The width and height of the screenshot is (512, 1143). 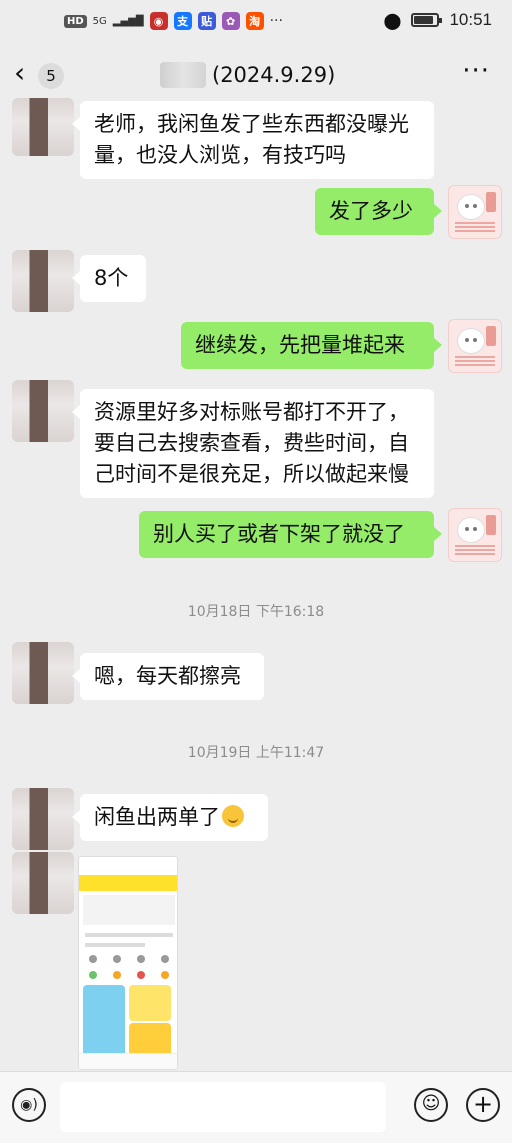 What do you see at coordinates (251, 474) in the screenshot?
I see `message-line: 己时间不是很充足，所以做起来慢` at bounding box center [251, 474].